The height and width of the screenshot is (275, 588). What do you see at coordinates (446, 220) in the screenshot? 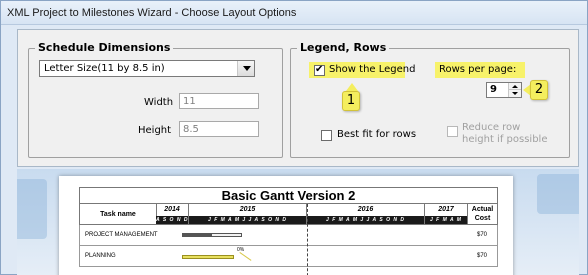
I see `months-2017: J F M A M` at bounding box center [446, 220].